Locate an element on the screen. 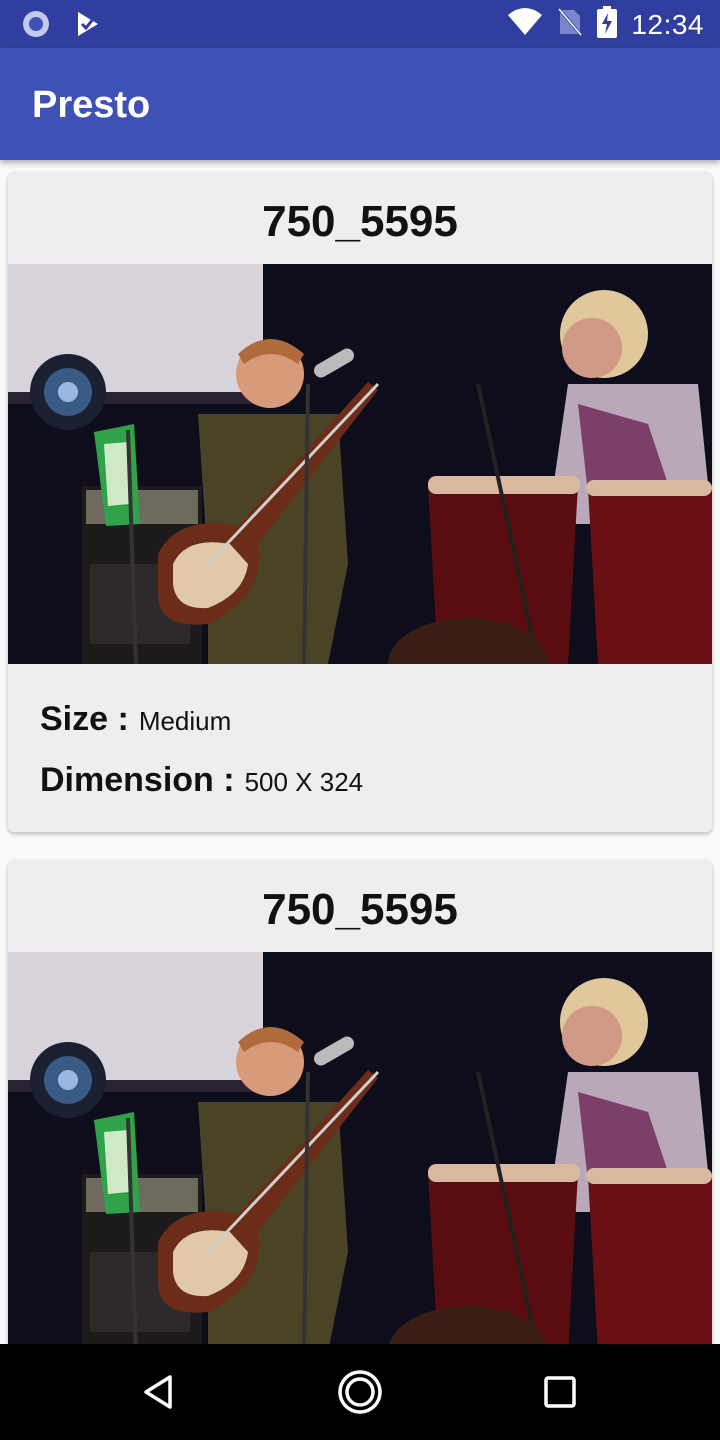 Image resolution: width=720 pixels, height=1440 pixels. size-value: Medium is located at coordinates (185, 721).